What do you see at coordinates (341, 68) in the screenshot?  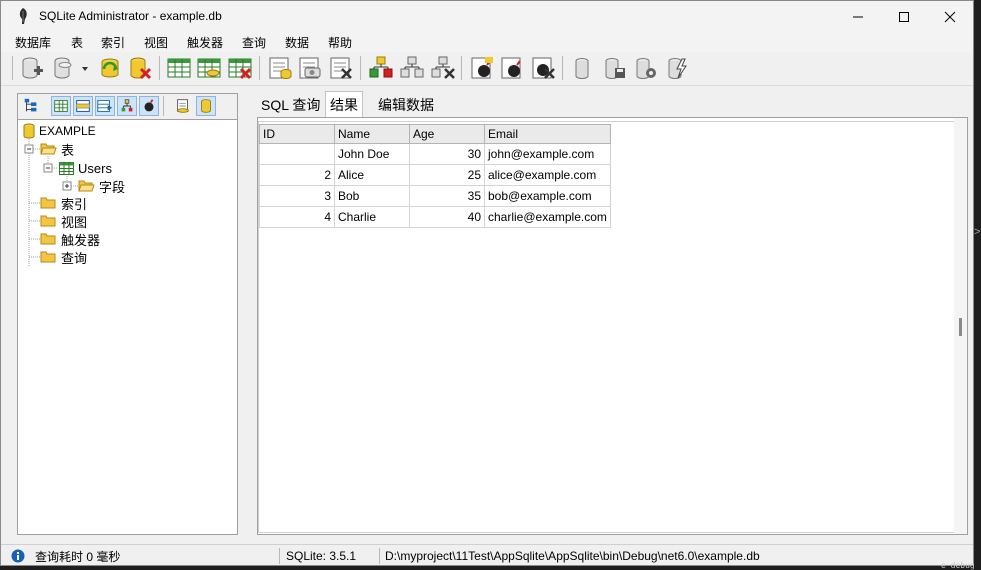 I see `delete-query-icon` at bounding box center [341, 68].